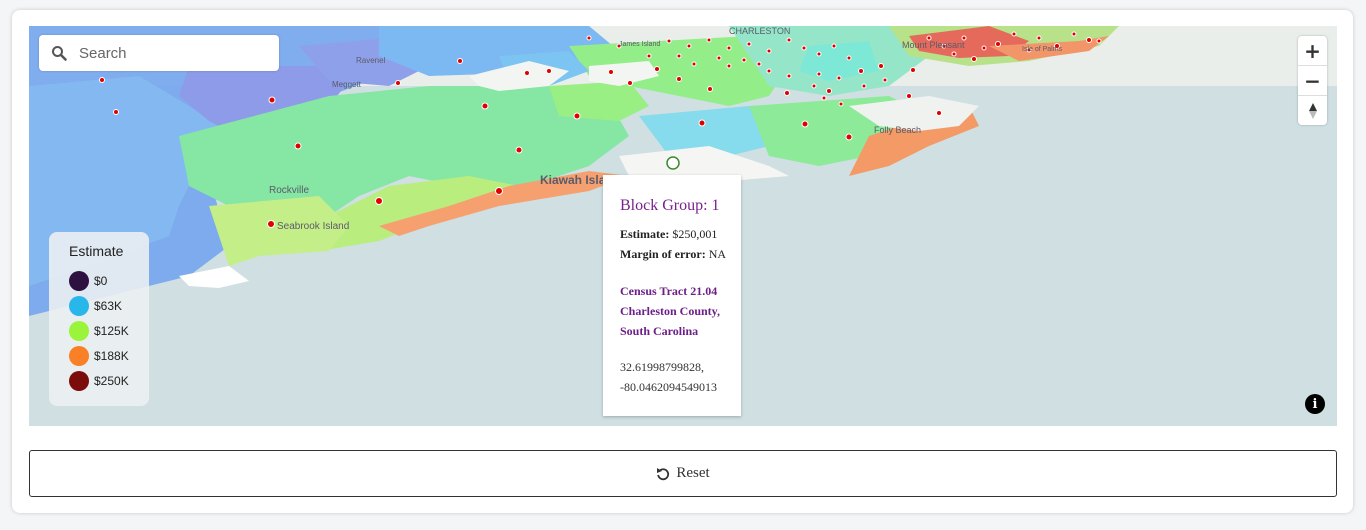  I want to click on legend-label: $188K, so click(111, 356).